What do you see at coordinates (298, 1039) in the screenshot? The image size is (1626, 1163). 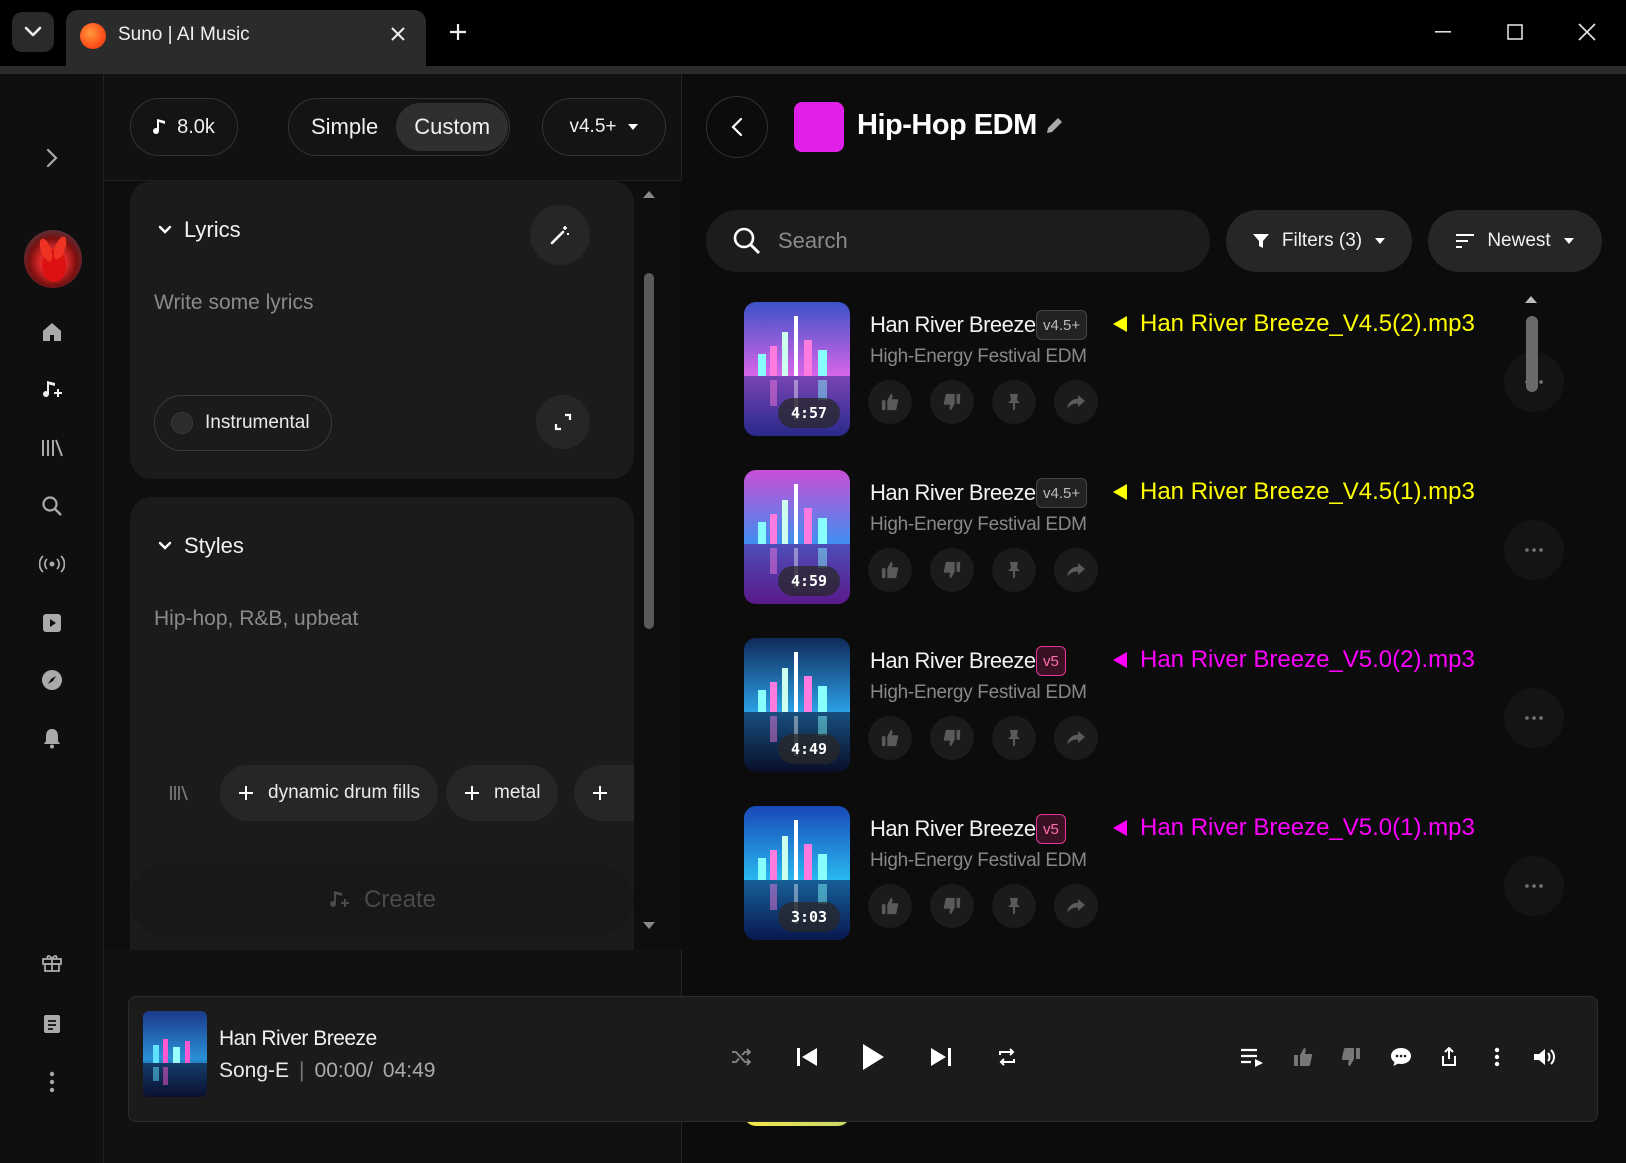 I see `player-track-title: Han River Breeze` at bounding box center [298, 1039].